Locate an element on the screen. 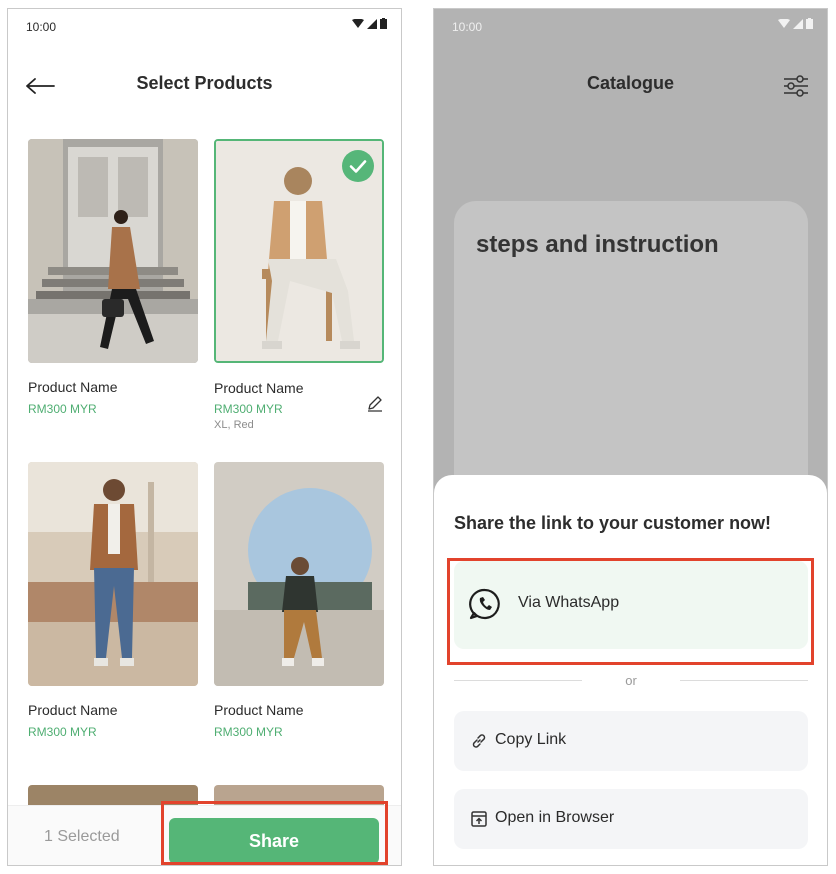 The height and width of the screenshot is (874, 836). or-divider: or is located at coordinates (631, 680).